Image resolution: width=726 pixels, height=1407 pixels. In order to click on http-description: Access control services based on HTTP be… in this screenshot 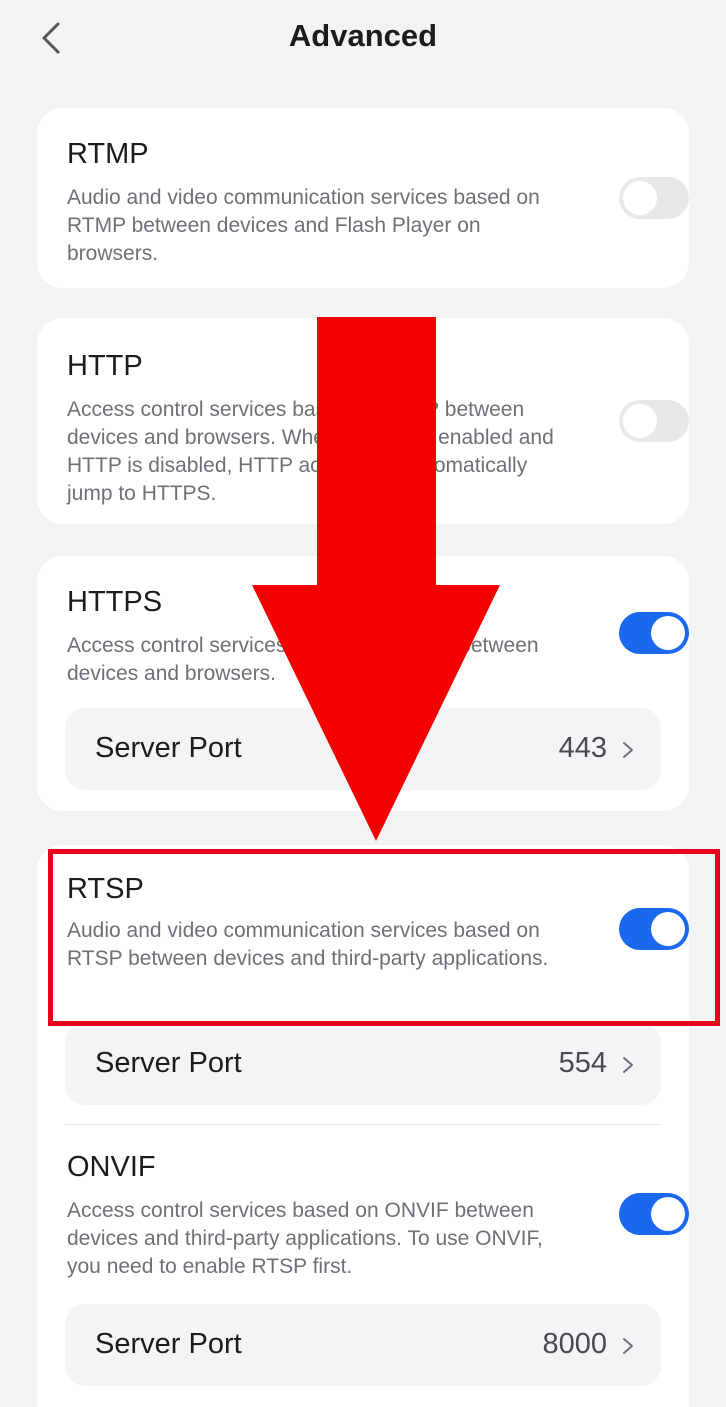, I will do `click(310, 451)`.